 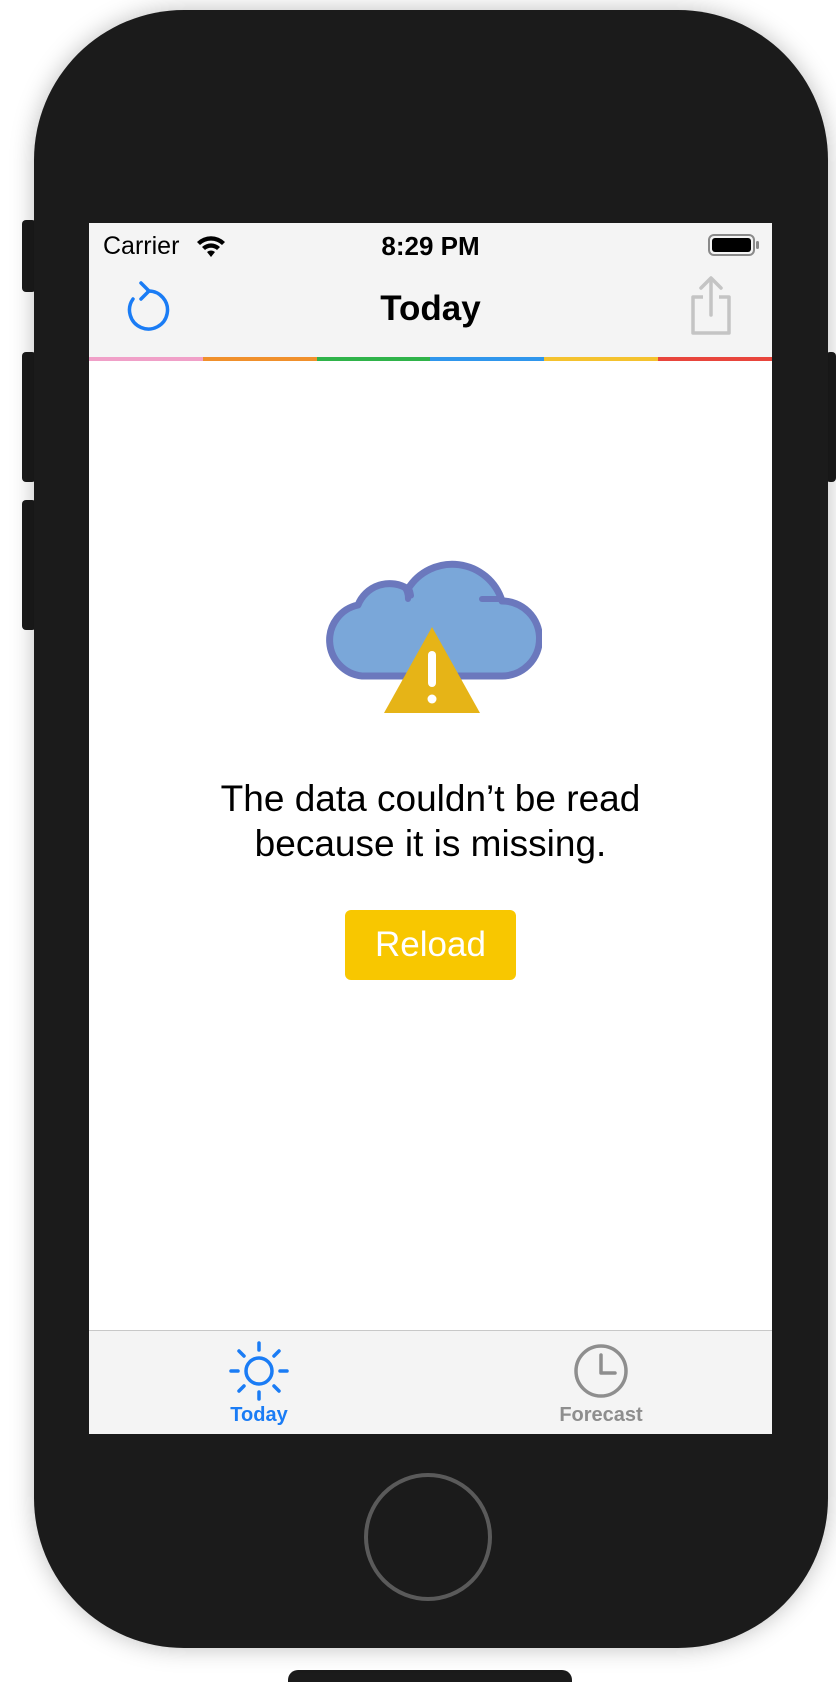 I want to click on tab-forecast: Forecast, so click(x=601, y=1383).